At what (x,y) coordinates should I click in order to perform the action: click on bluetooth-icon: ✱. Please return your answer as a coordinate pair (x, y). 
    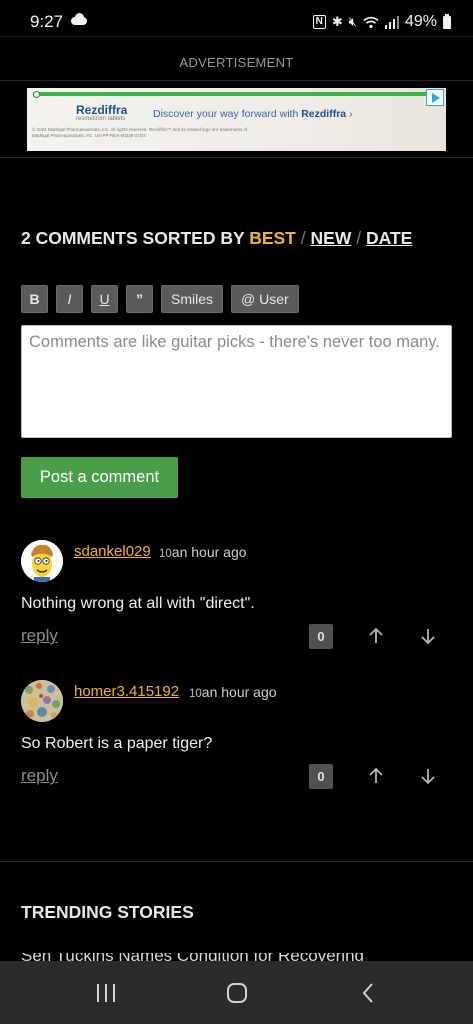
    Looking at the image, I should click on (337, 22).